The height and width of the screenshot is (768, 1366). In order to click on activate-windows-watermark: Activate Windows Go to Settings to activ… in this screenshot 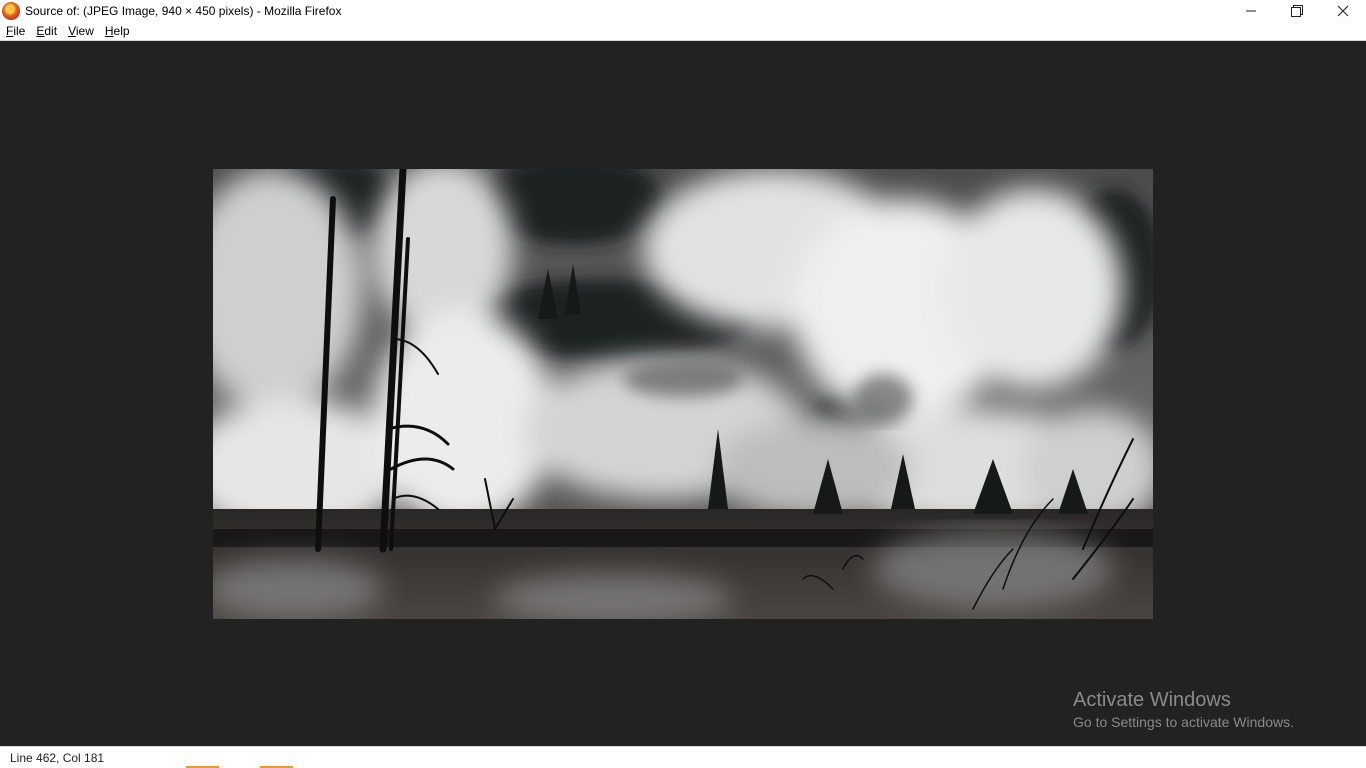, I will do `click(1183, 709)`.